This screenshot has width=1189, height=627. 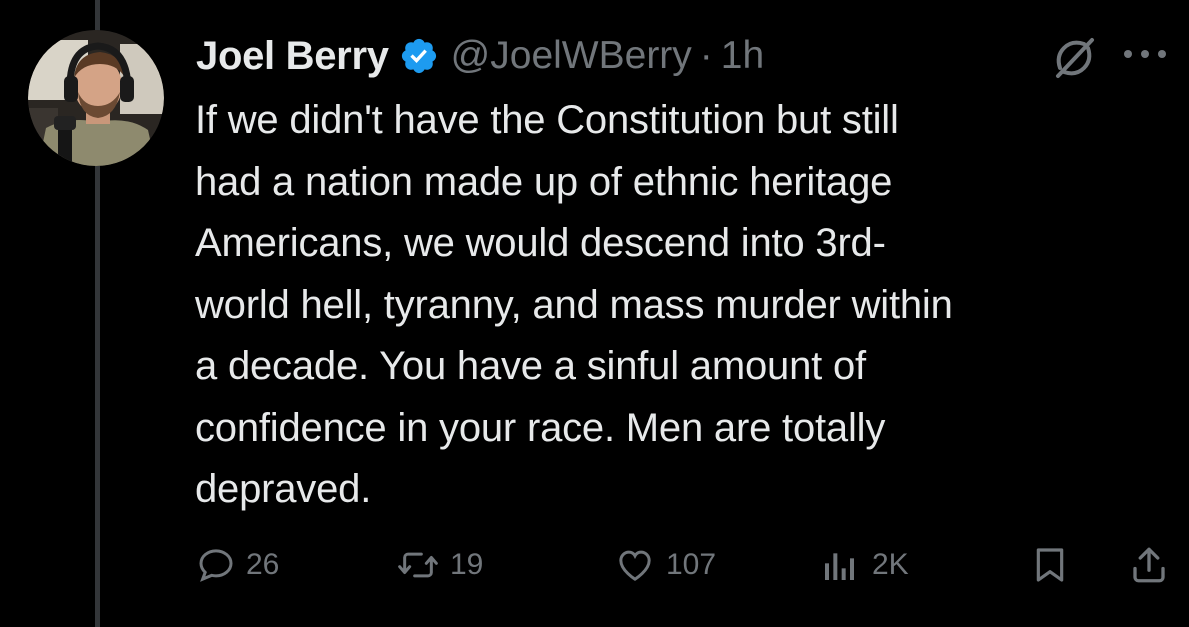 I want to click on avatar, so click(x=96, y=98).